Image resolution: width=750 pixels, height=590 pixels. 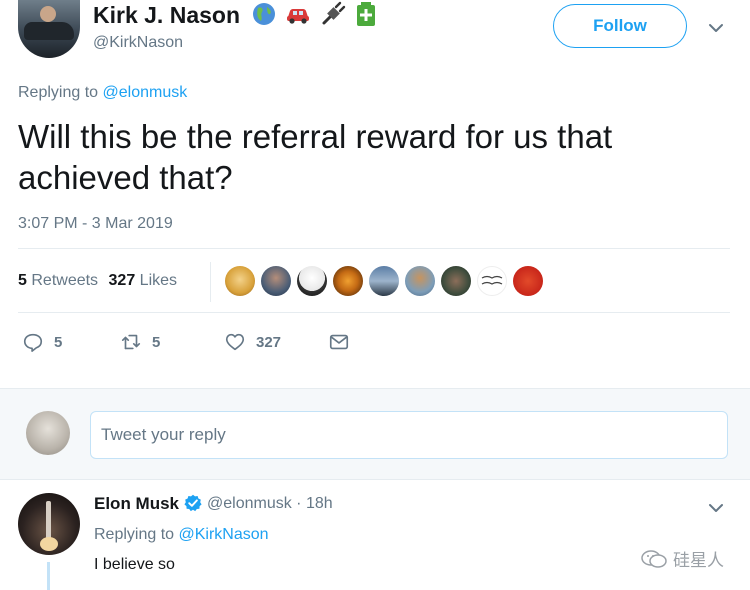 What do you see at coordinates (319, 503) in the screenshot?
I see `reply-age: 18h` at bounding box center [319, 503].